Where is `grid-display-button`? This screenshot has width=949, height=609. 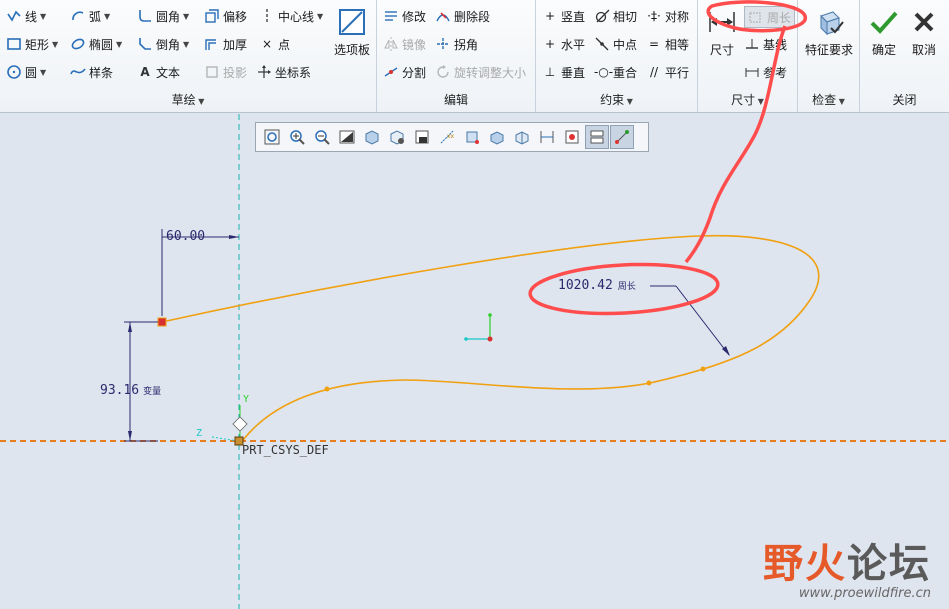
grid-display-button is located at coordinates (597, 137).